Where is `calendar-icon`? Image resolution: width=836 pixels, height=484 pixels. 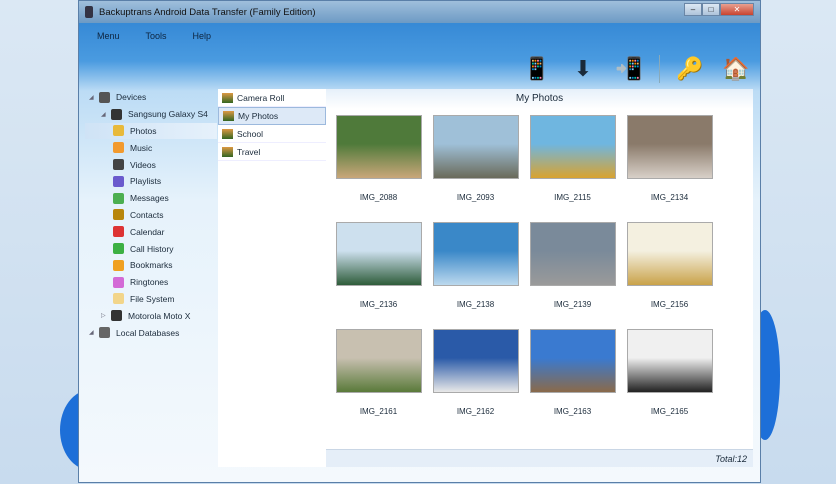 calendar-icon is located at coordinates (118, 232).